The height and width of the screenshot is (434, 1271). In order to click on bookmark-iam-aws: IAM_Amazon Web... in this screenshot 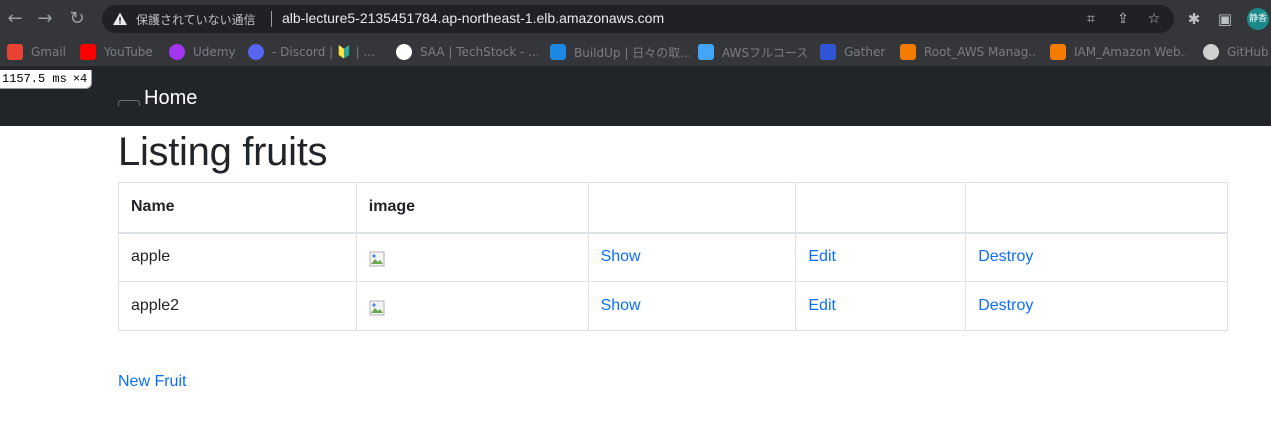, I will do `click(1120, 52)`.